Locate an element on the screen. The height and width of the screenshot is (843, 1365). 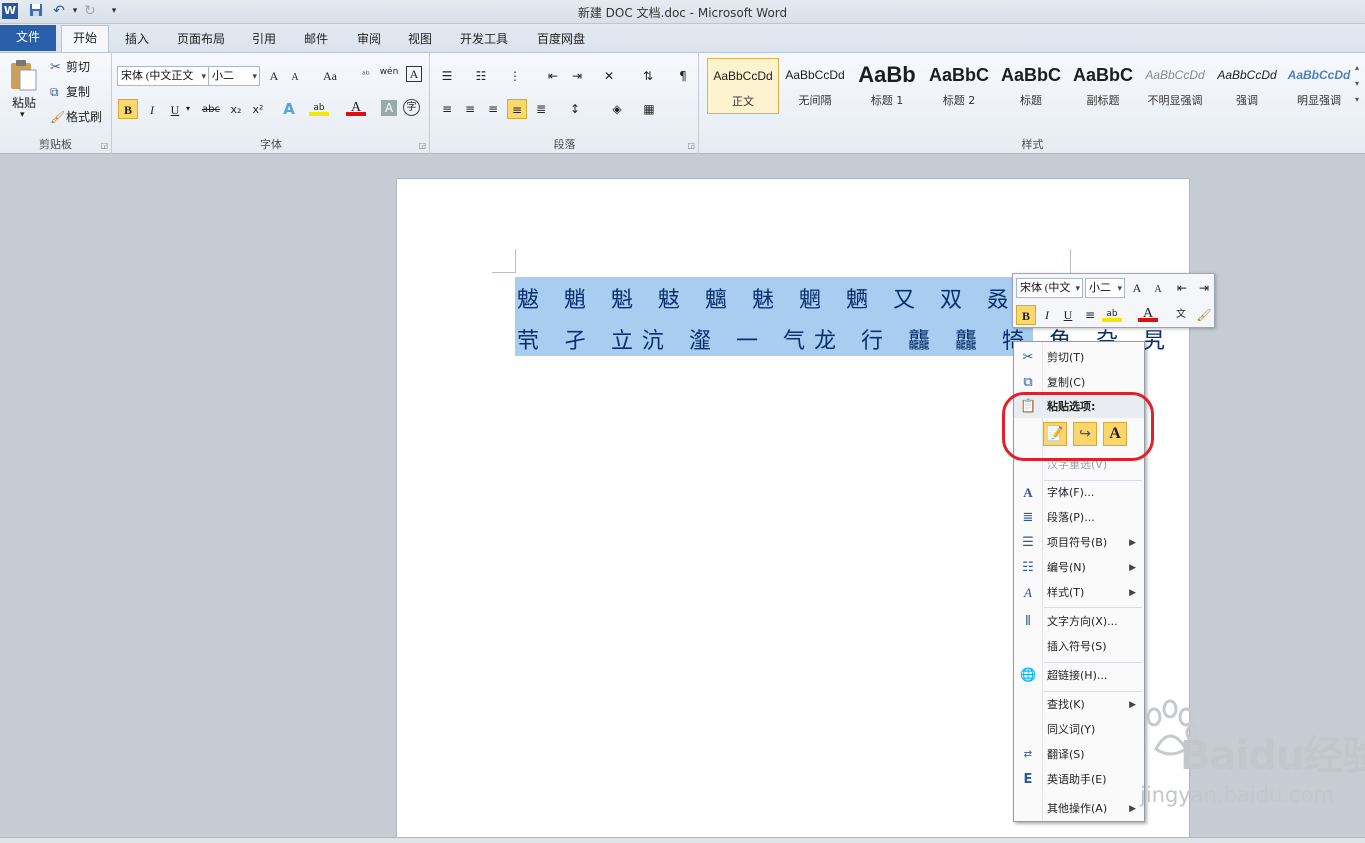
multilevel-list-icon: ⋮ is located at coordinates (515, 76).